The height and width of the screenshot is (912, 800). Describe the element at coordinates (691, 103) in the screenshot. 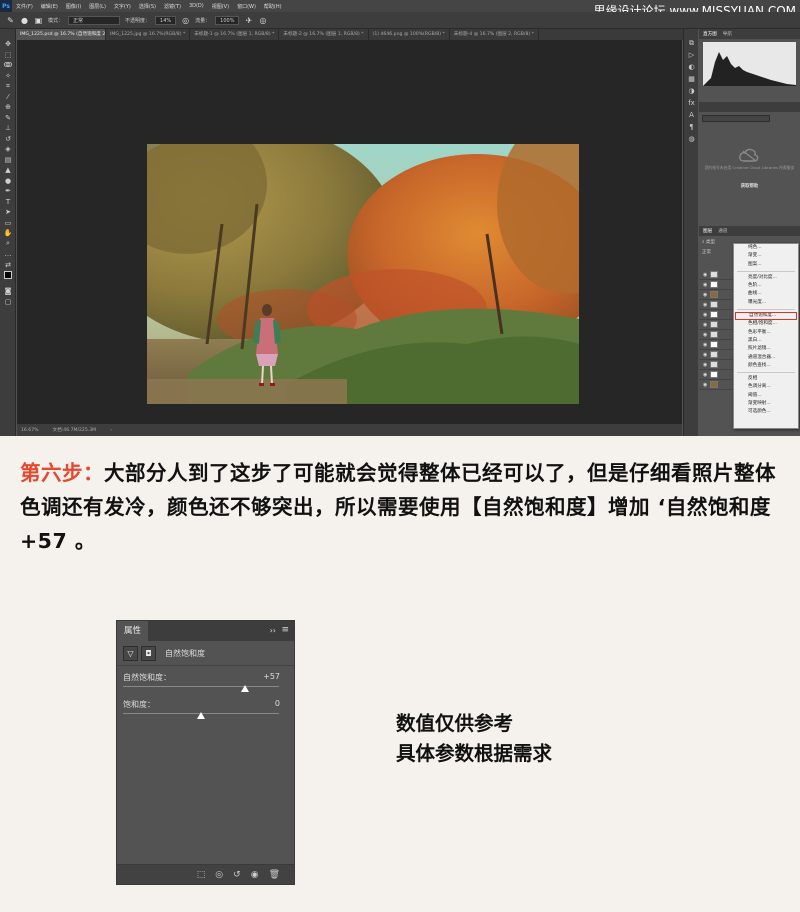

I see `styles-panel-icon: fx` at that location.